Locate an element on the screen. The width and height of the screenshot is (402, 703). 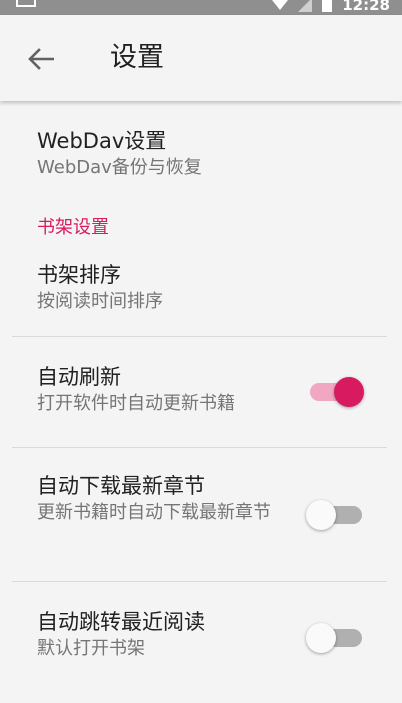
pref-summary: 打开软件时自动更新书籍 is located at coordinates (136, 403).